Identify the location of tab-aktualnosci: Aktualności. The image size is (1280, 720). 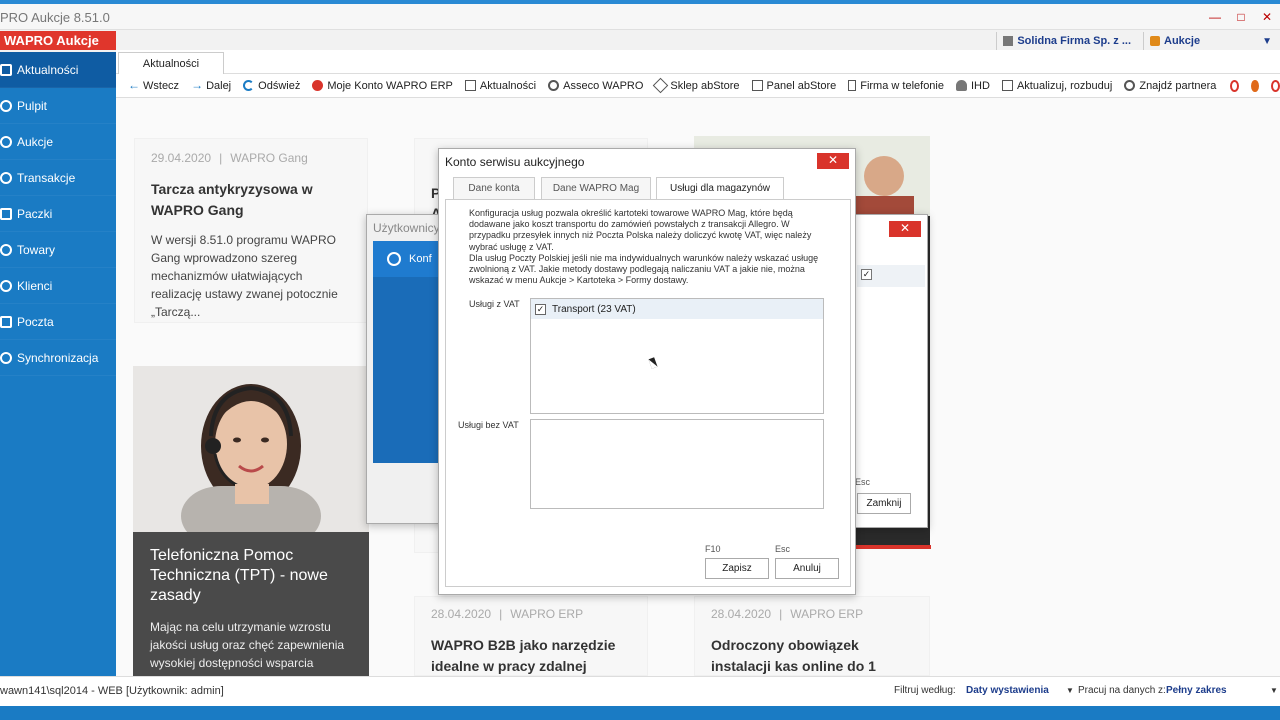
(171, 63).